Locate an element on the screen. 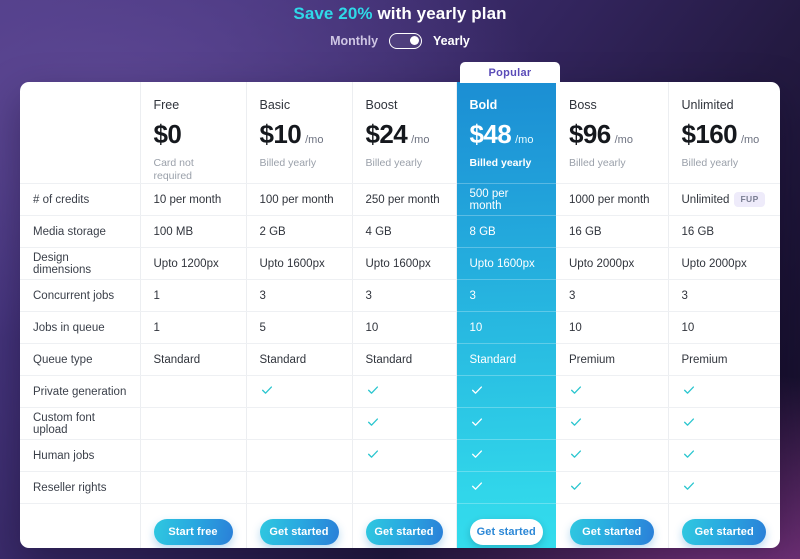 This screenshot has height=559, width=800. plan-header-cell-bold: Bold $48/mo Billed yearly is located at coordinates (506, 133).